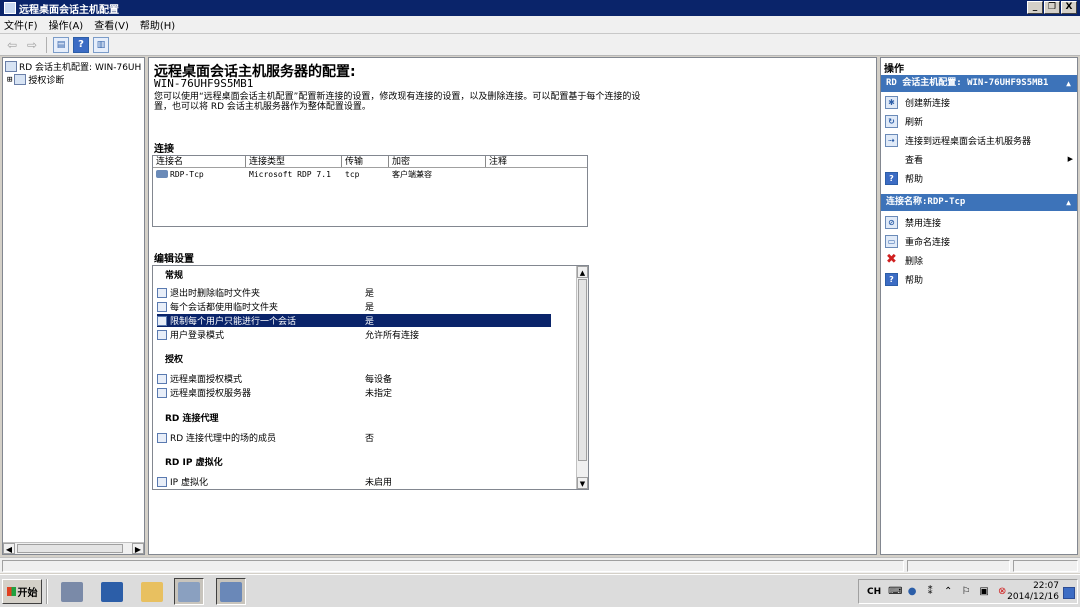  What do you see at coordinates (980, 178) in the screenshot?
I see `action-help: ? 帮助` at bounding box center [980, 178].